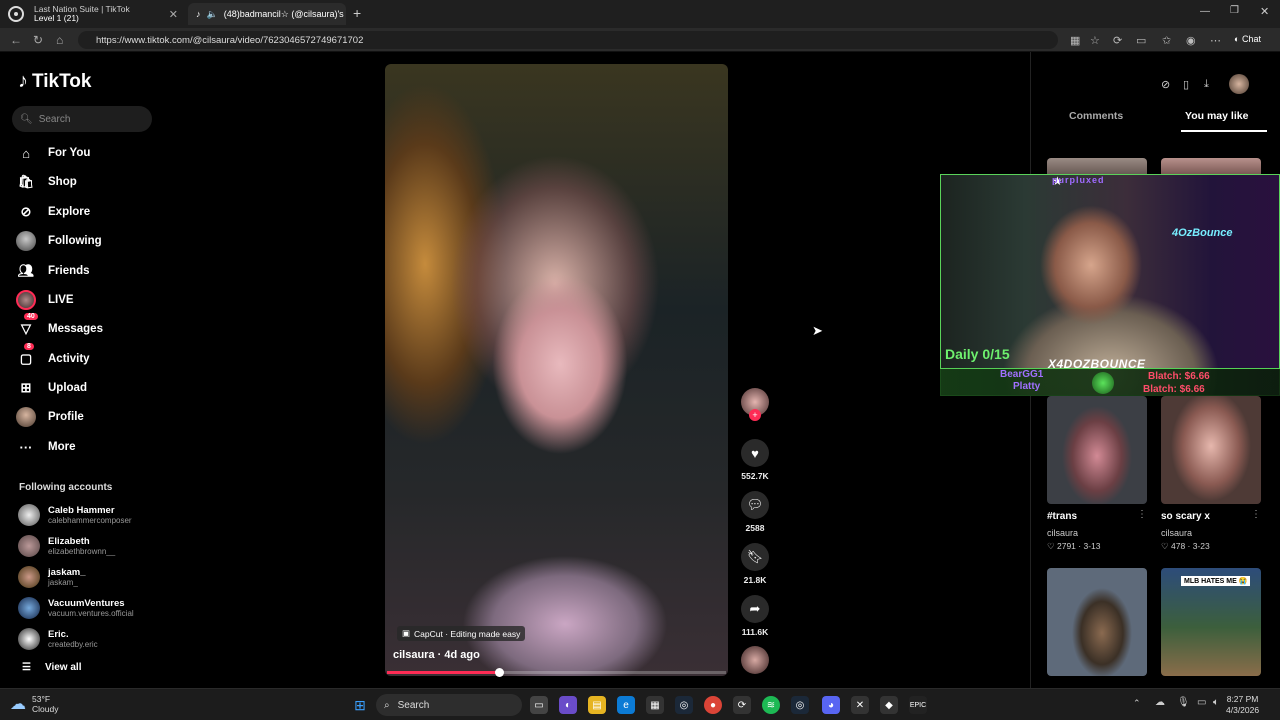  Describe the element at coordinates (1191, 40) in the screenshot. I see `profile-avatar-icon: ◉` at that location.